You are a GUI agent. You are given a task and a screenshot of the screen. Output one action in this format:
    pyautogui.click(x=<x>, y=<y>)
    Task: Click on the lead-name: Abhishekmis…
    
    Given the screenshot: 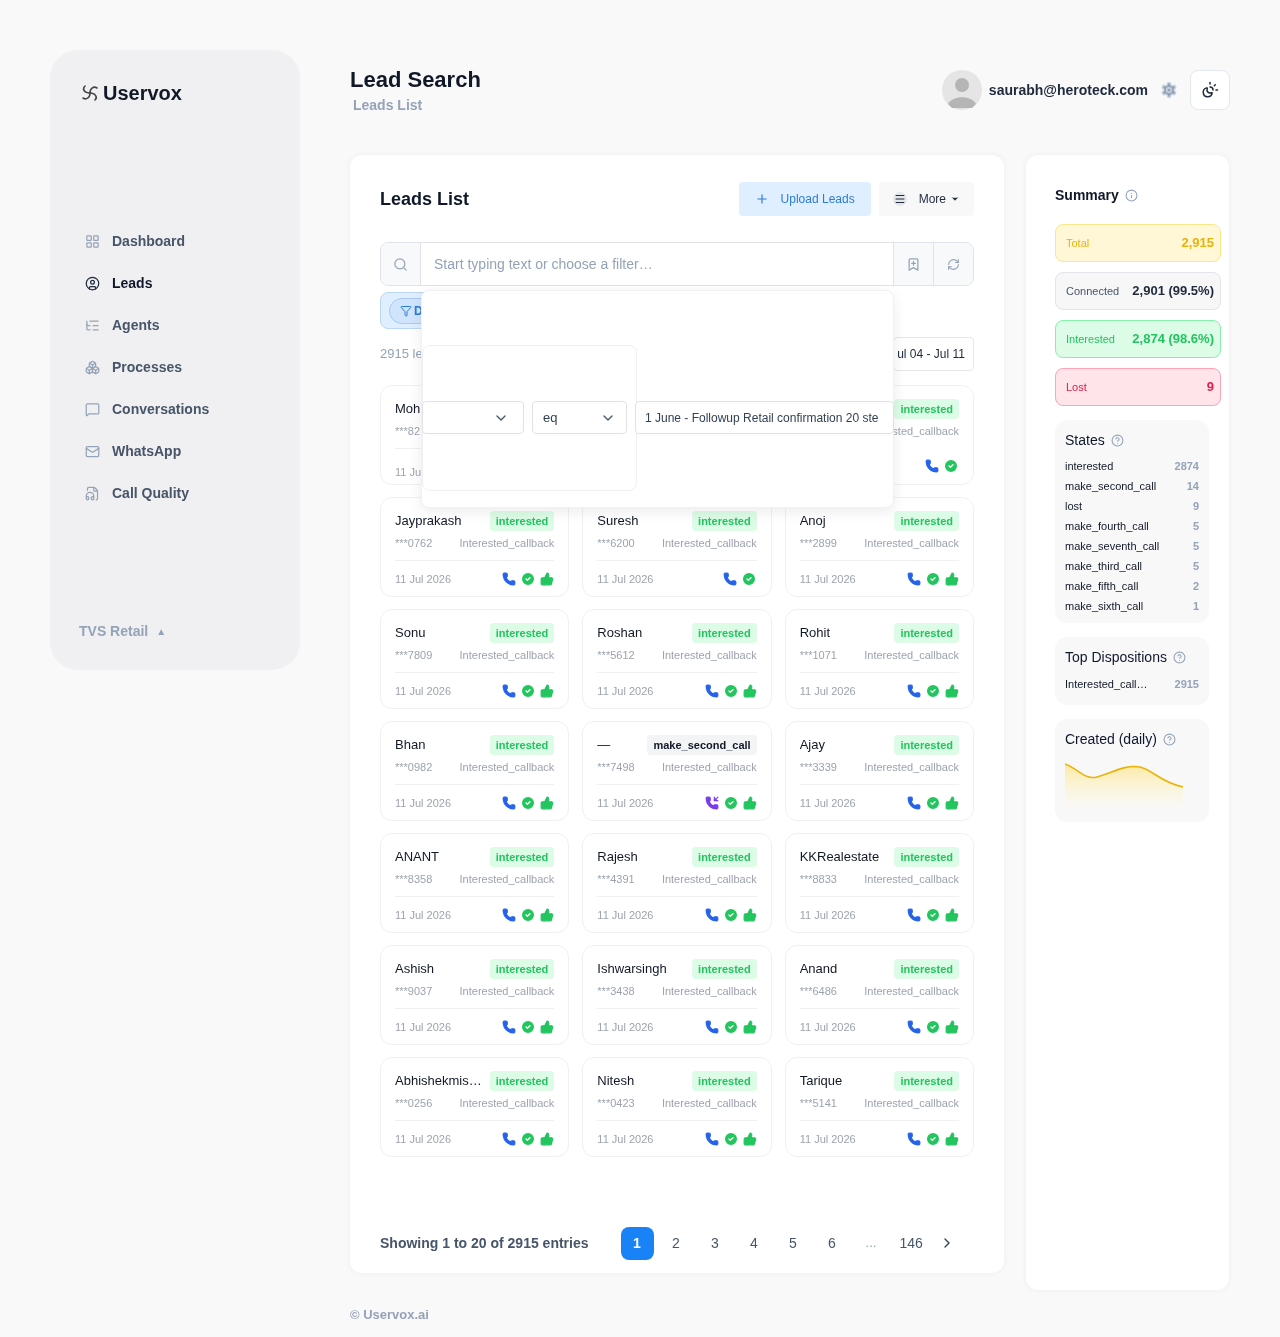 What is the action you would take?
    pyautogui.click(x=438, y=1081)
    